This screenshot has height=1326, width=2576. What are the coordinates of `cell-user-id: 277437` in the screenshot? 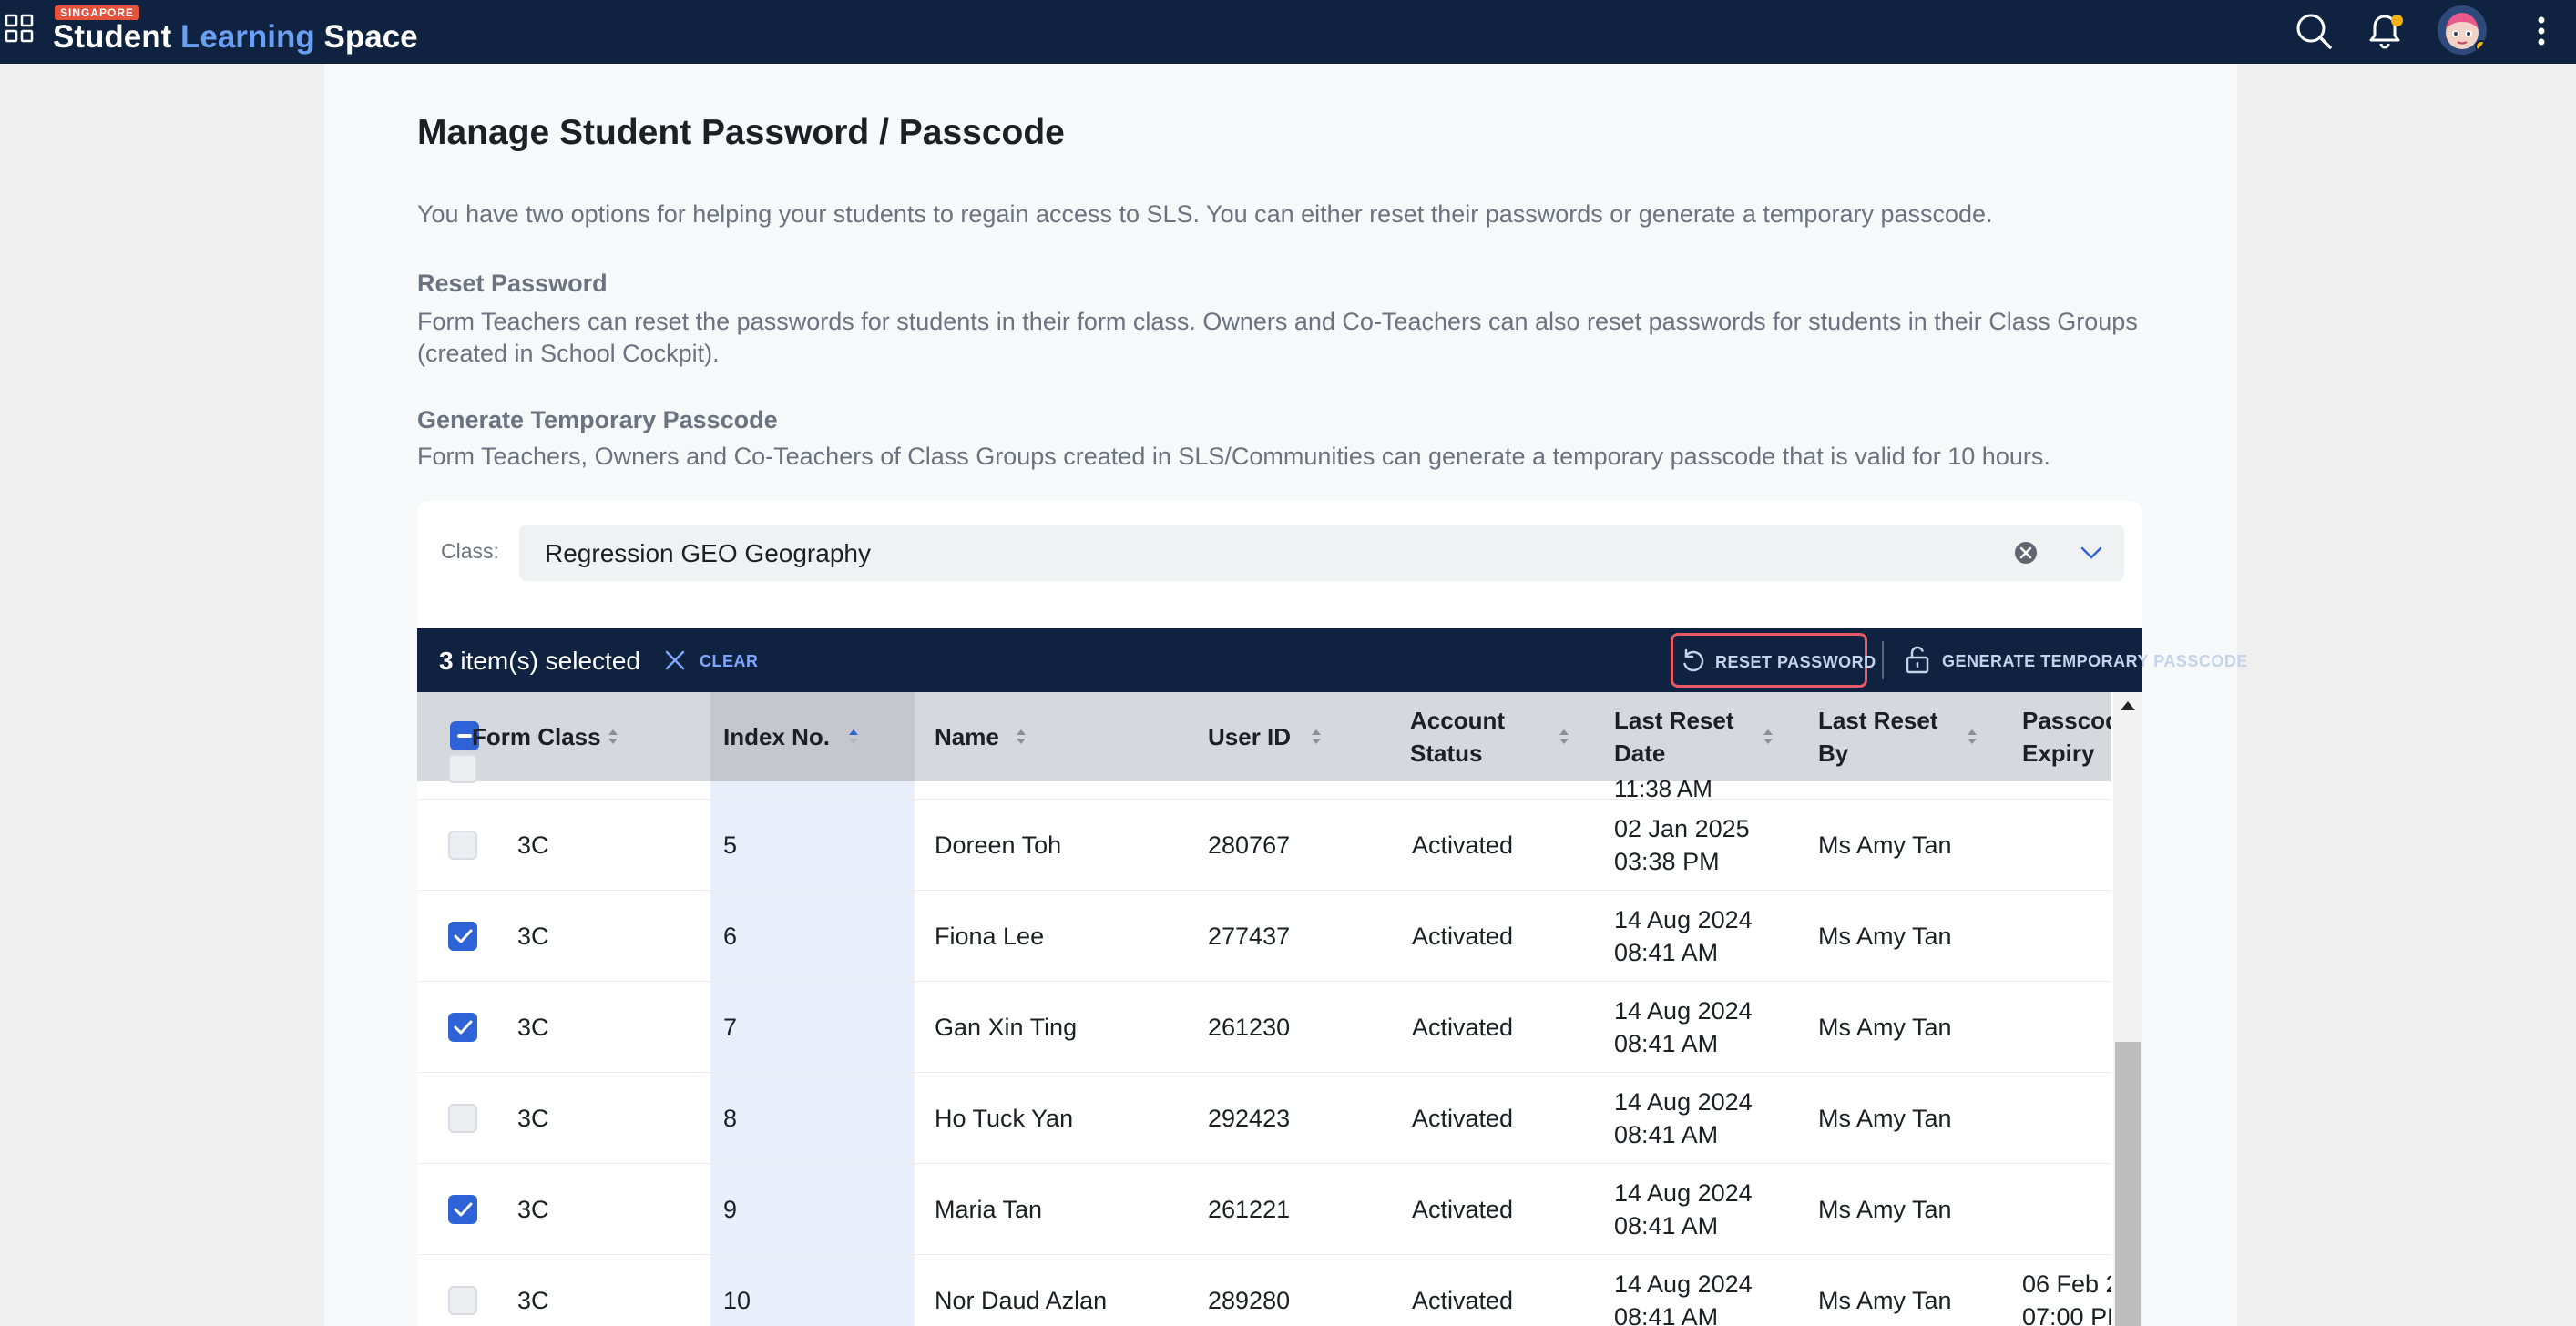 It's located at (1250, 937).